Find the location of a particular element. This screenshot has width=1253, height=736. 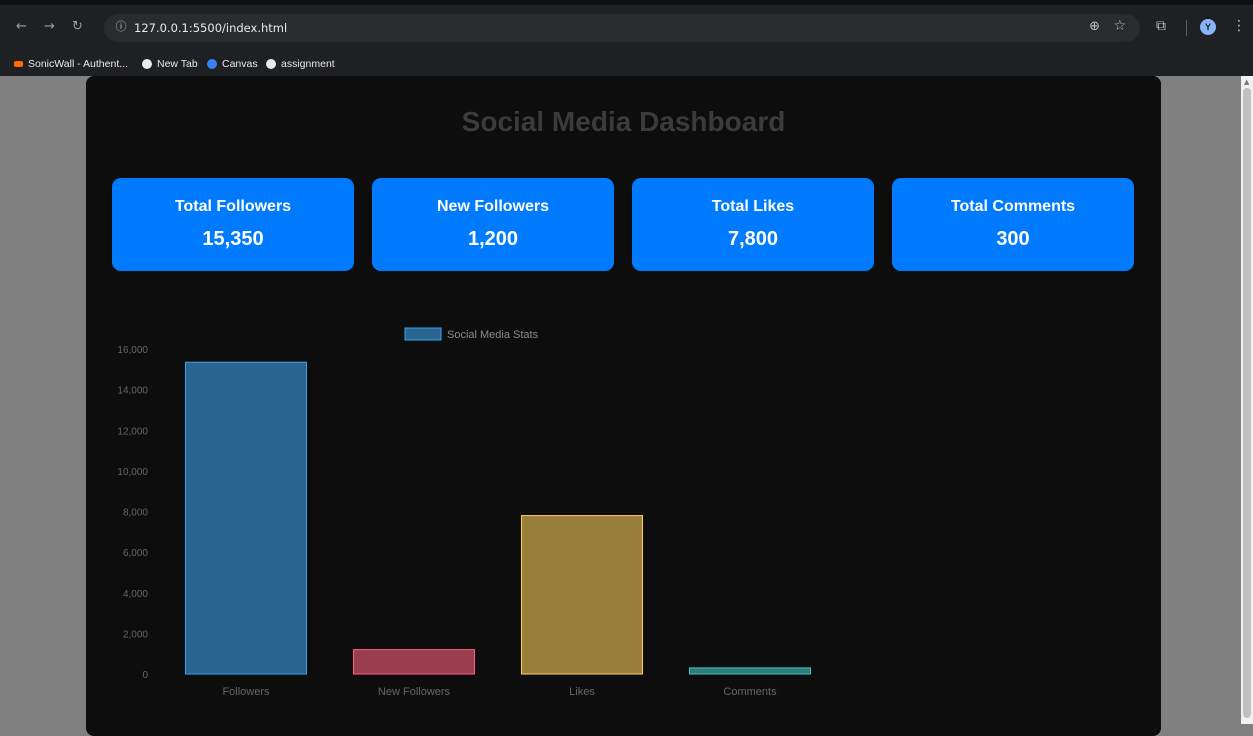

extensions-icon: ⧉ is located at coordinates (1161, 26).